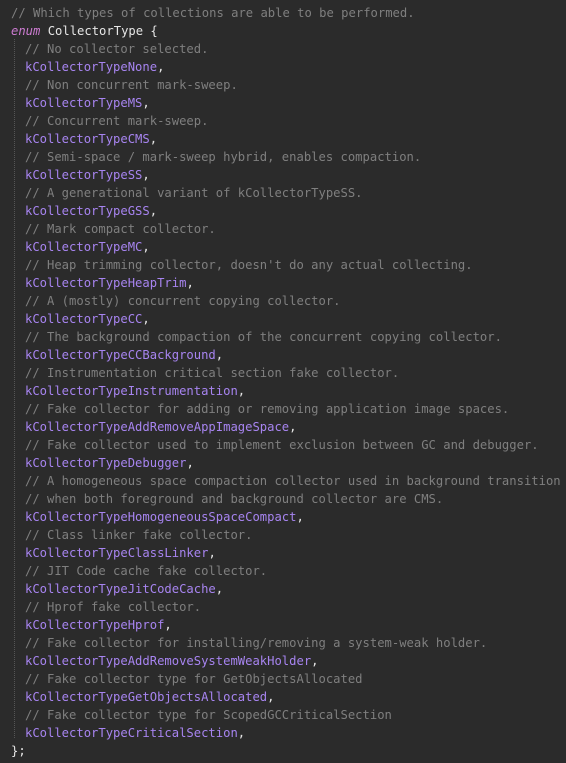 The height and width of the screenshot is (763, 566). Describe the element at coordinates (283, 607) in the screenshot. I see `code-line: // Hprof fake collector.` at that location.